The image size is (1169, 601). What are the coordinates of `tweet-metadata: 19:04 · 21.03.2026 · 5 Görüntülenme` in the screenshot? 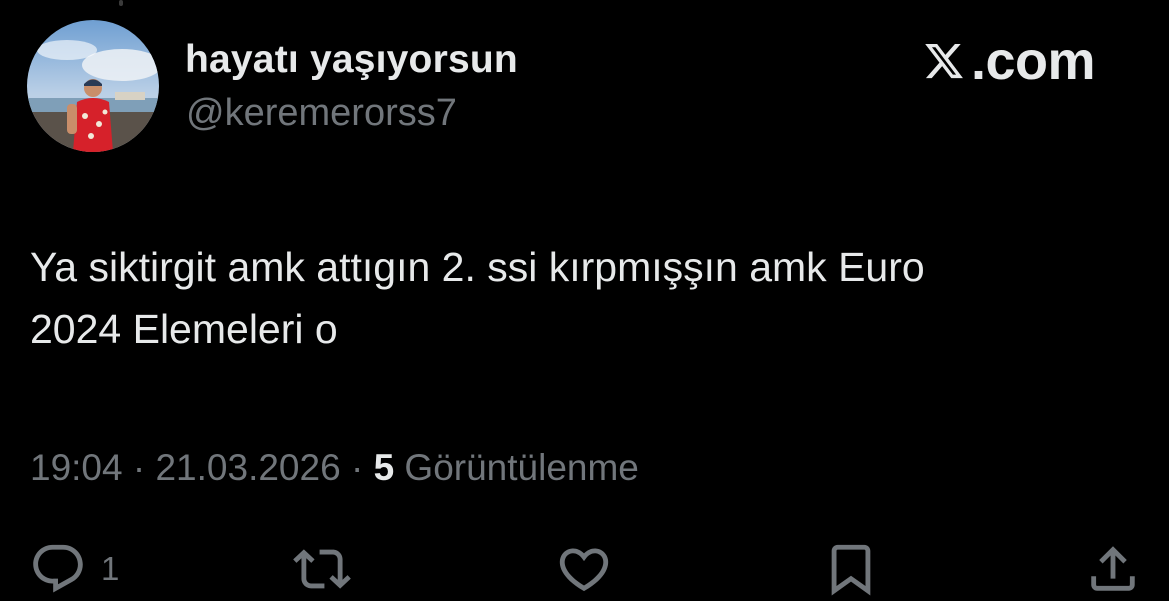 It's located at (334, 468).